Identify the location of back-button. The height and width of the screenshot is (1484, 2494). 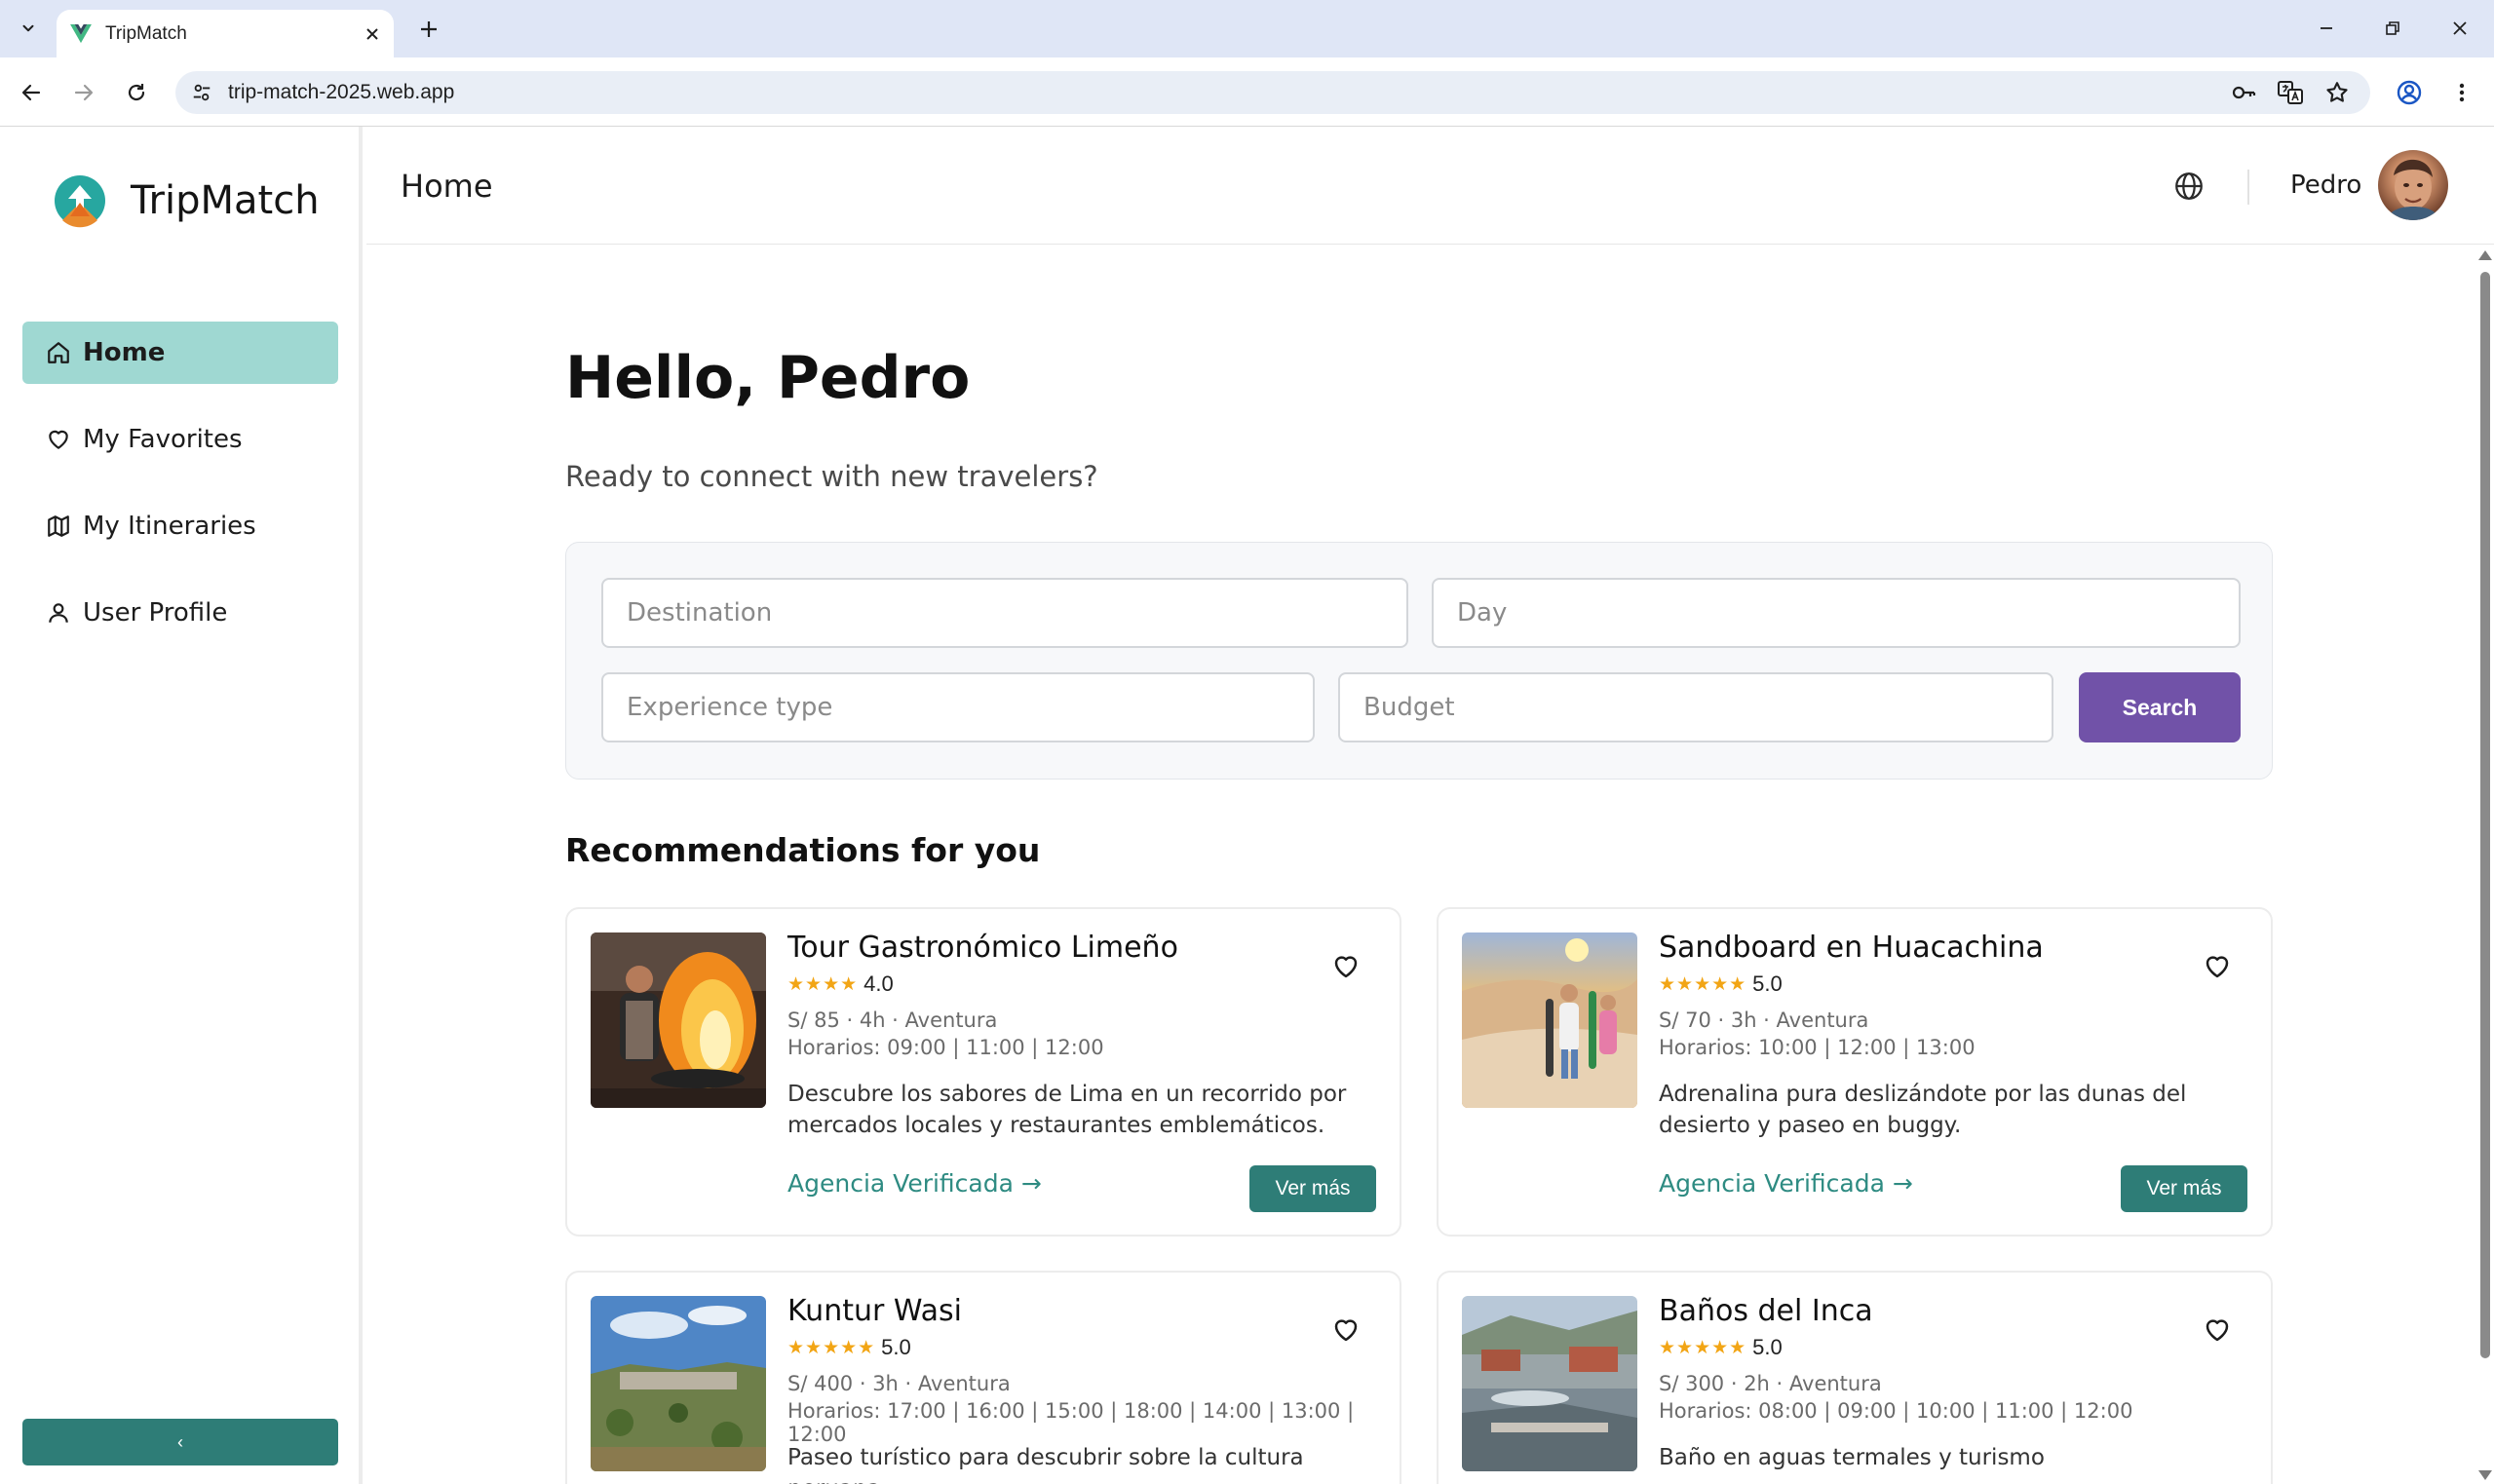
(31, 92).